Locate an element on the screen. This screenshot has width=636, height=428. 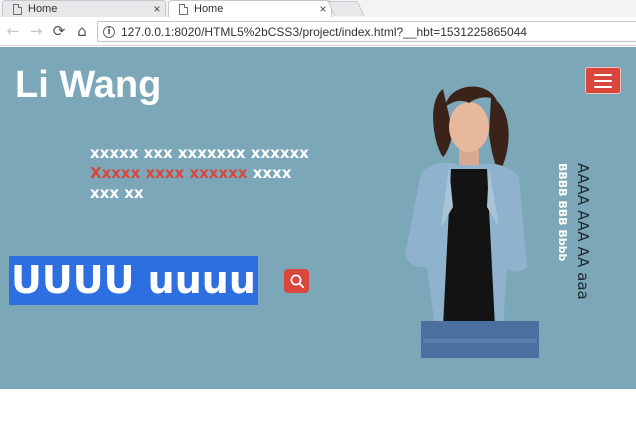
home-icon: ⌂ is located at coordinates (82, 31).